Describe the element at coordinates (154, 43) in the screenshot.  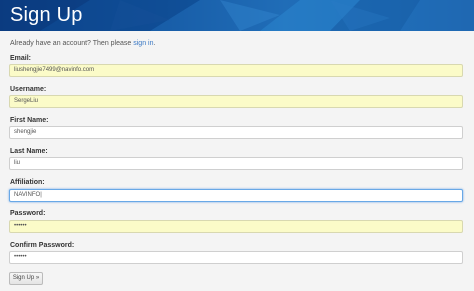
I see `signin-prompt-suffix: .` at that location.